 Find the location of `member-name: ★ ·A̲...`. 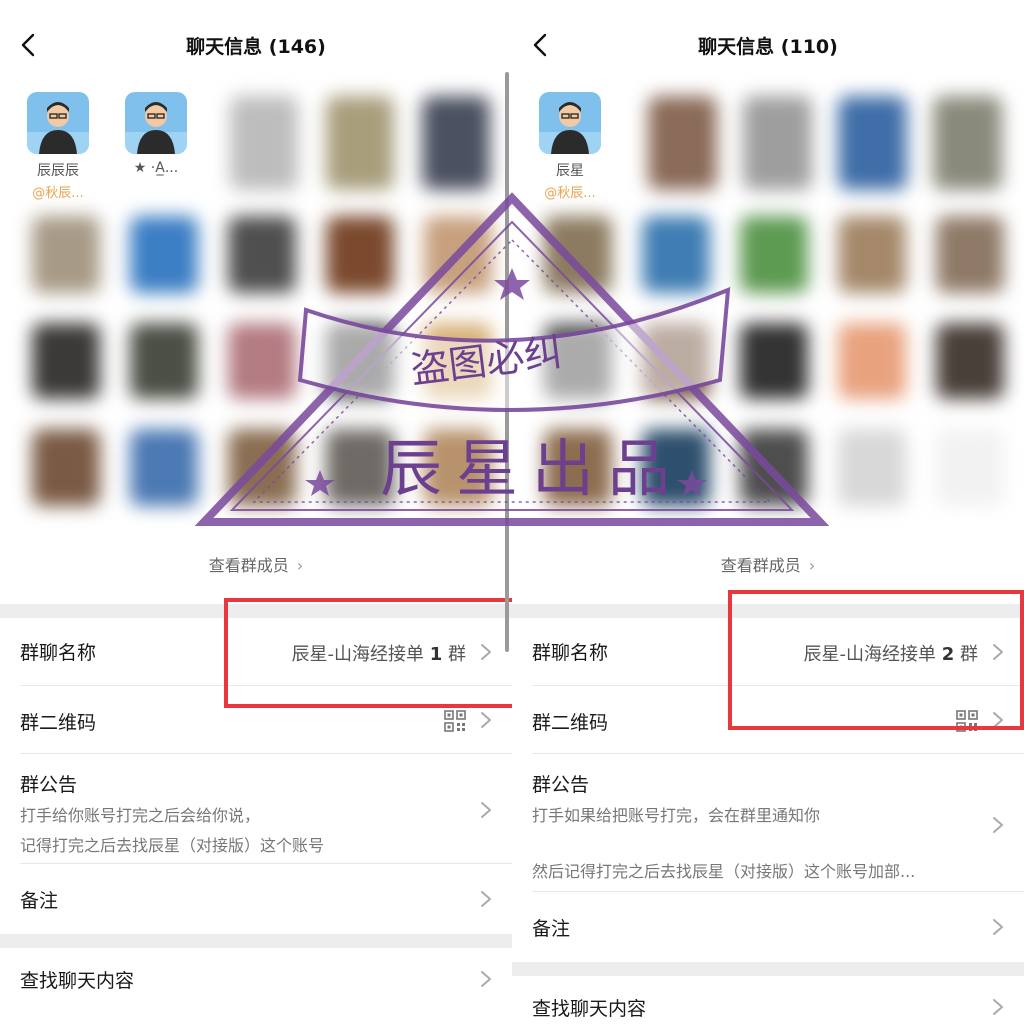

member-name: ★ ·A̲... is located at coordinates (156, 168).